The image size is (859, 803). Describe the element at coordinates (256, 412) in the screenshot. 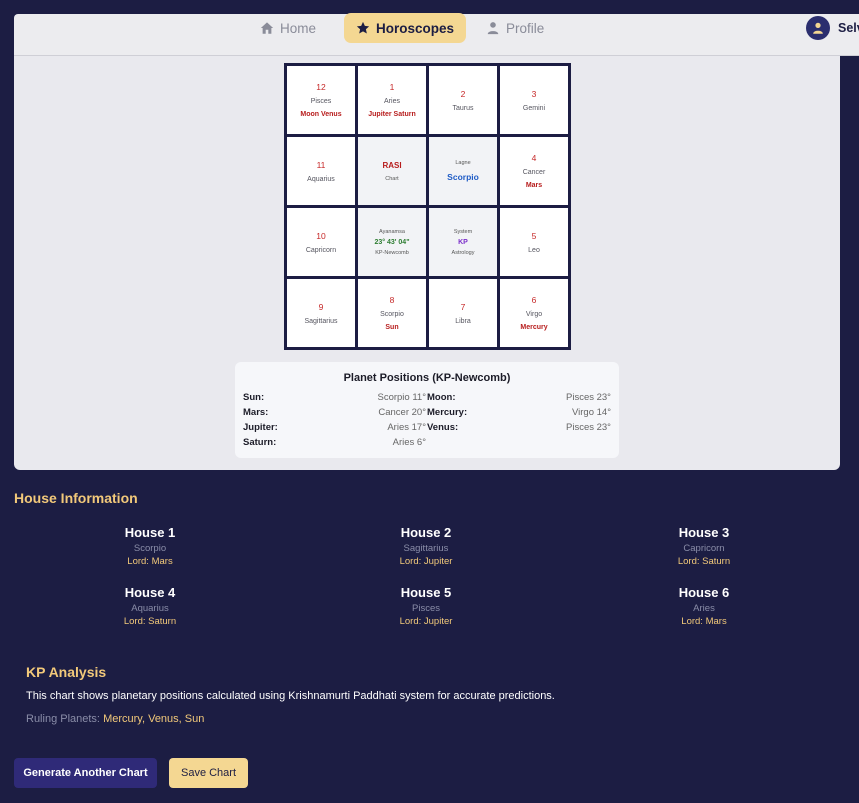

I see `planet-name: Mars:` at that location.